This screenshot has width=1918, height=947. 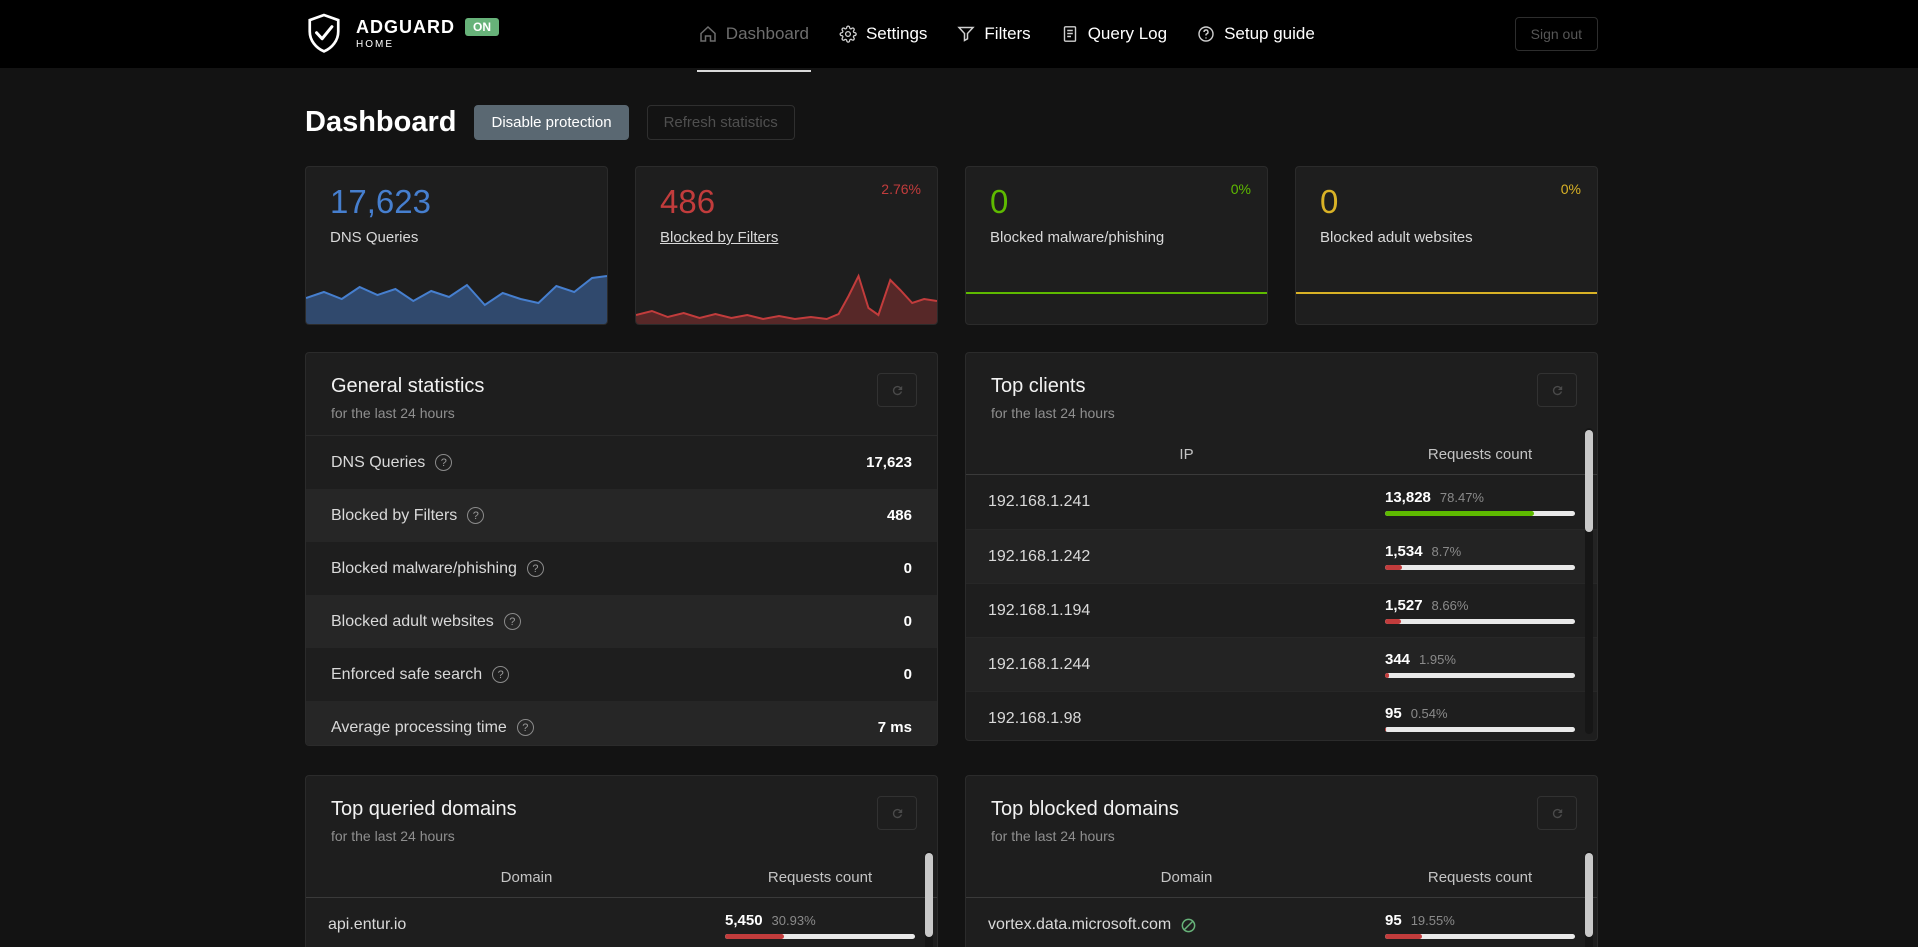 I want to click on refresh-statistics-button: Refresh statistics, so click(x=720, y=122).